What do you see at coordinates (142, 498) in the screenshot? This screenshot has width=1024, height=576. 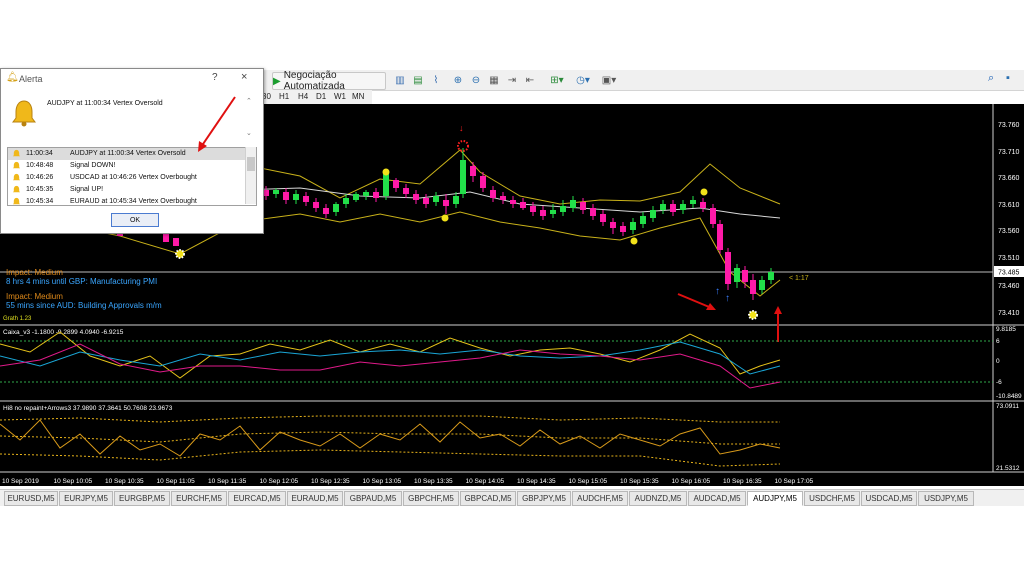 I see `tab-eurgbp-m5: EURGBP,M5` at bounding box center [142, 498].